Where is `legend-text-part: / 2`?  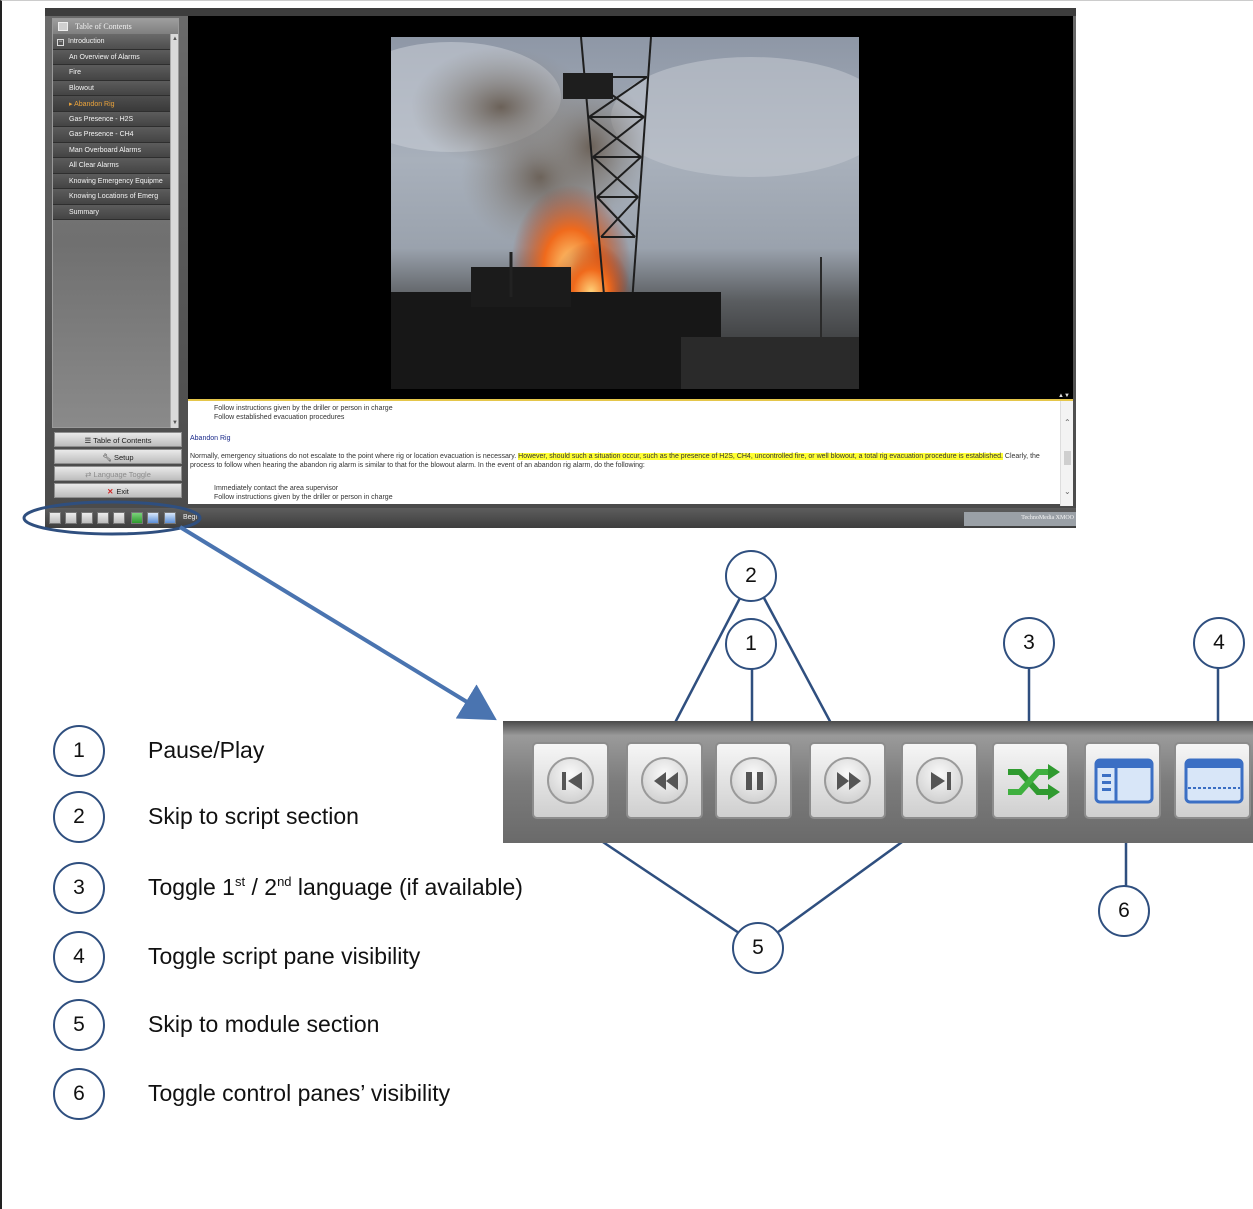
legend-text-part: / 2 is located at coordinates (261, 887).